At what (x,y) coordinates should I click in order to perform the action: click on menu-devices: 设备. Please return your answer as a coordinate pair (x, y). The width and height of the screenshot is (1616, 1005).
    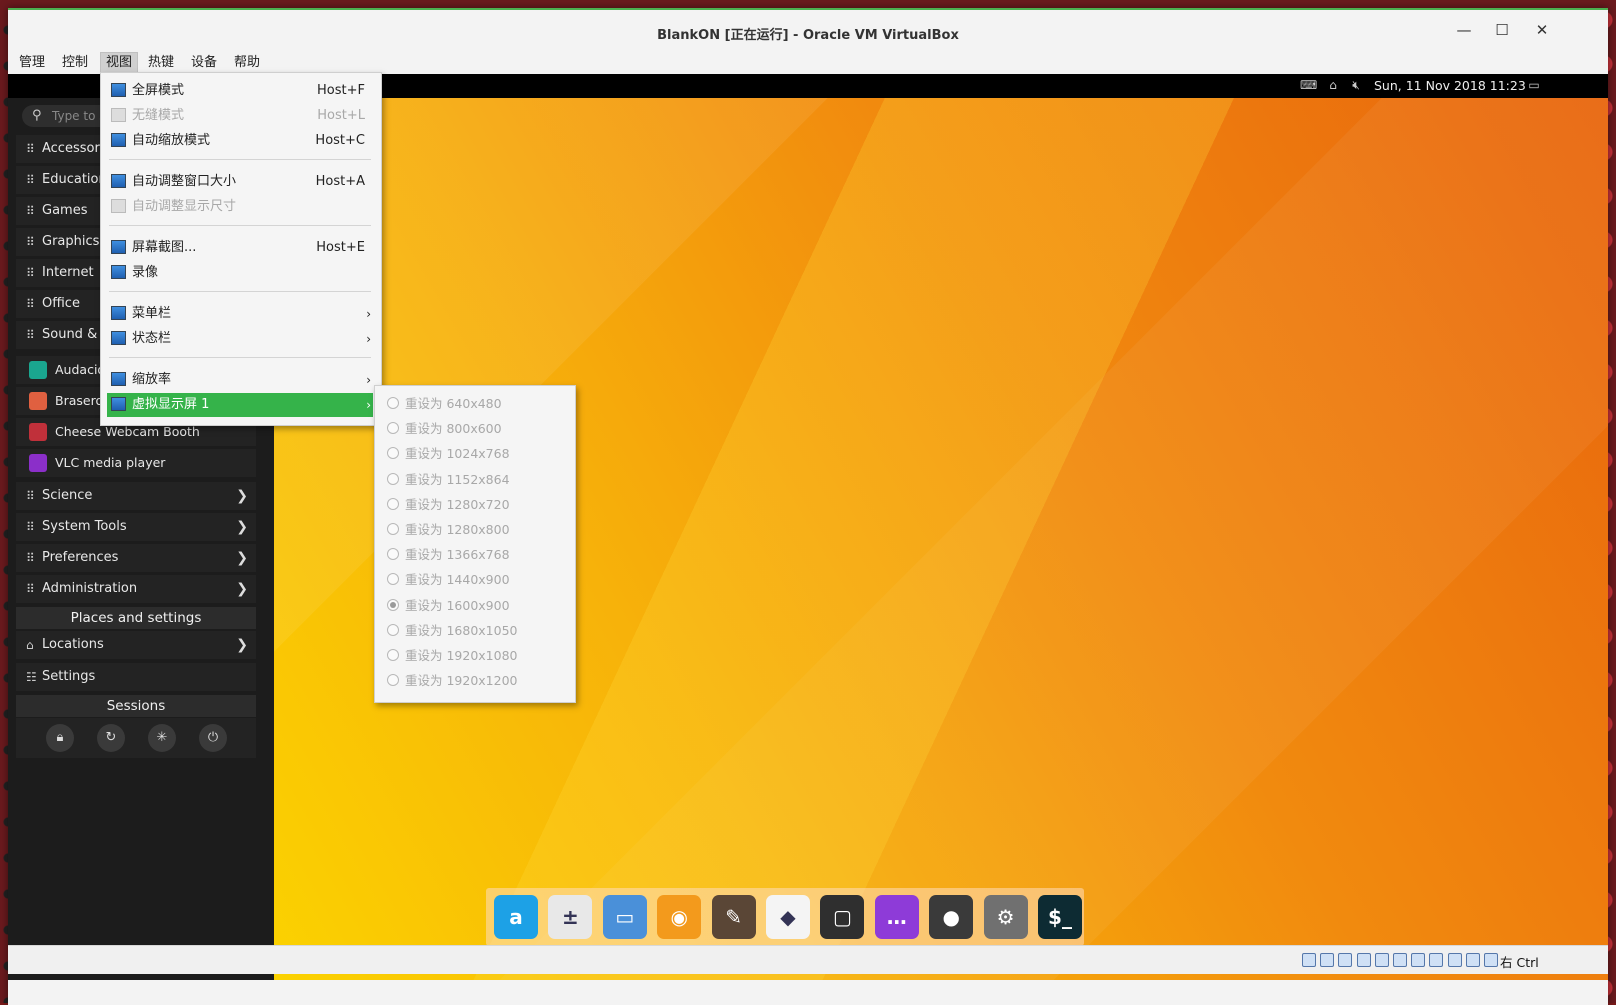
    Looking at the image, I should click on (204, 63).